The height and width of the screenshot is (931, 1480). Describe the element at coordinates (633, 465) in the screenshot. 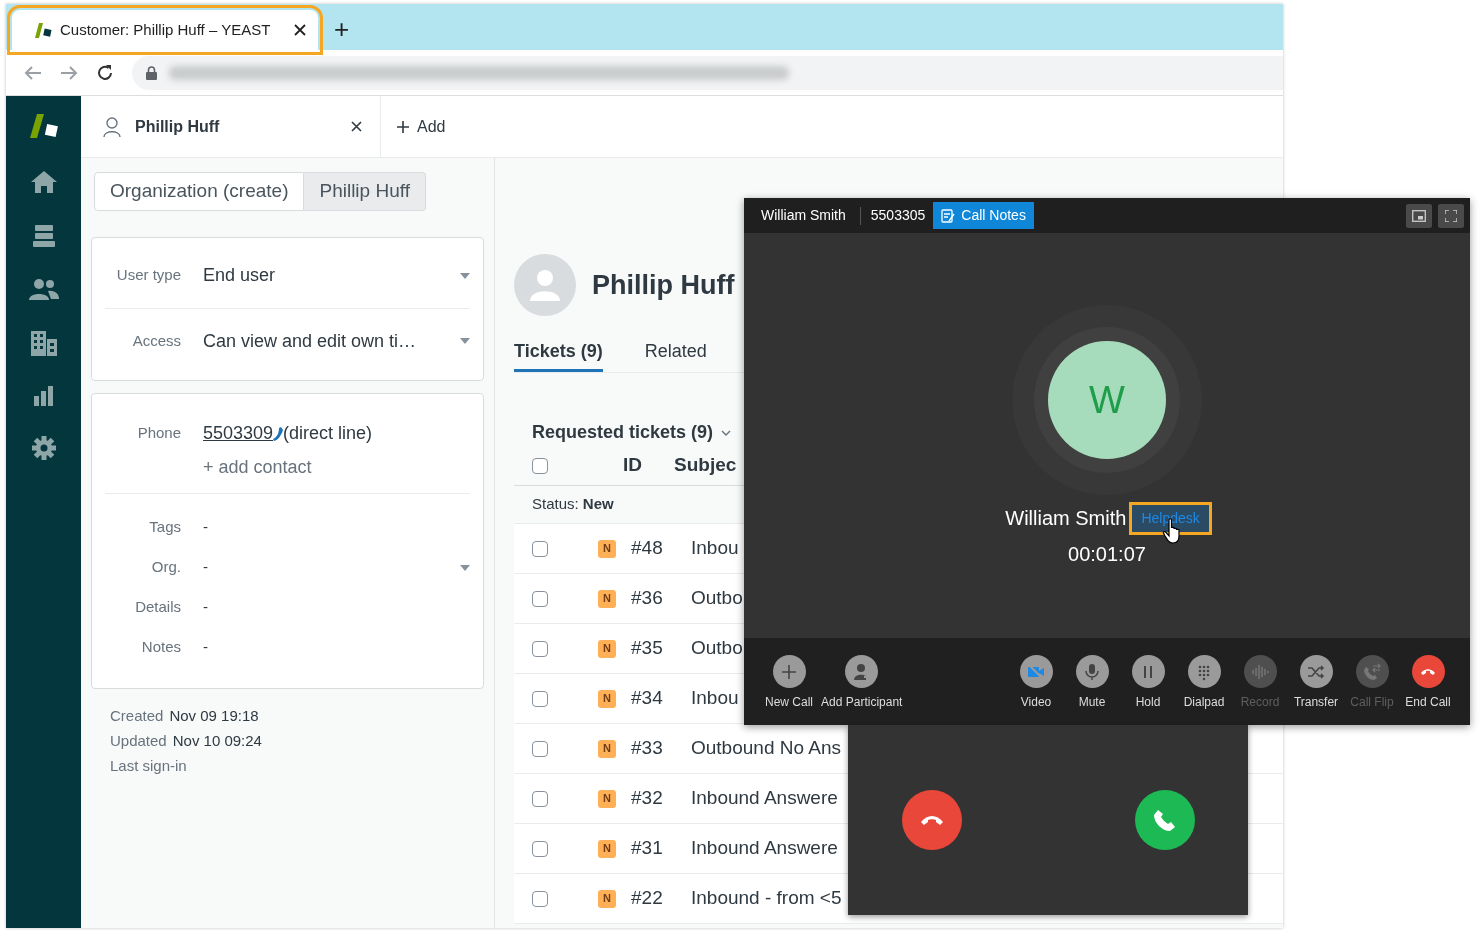

I see `column-header: ID` at that location.